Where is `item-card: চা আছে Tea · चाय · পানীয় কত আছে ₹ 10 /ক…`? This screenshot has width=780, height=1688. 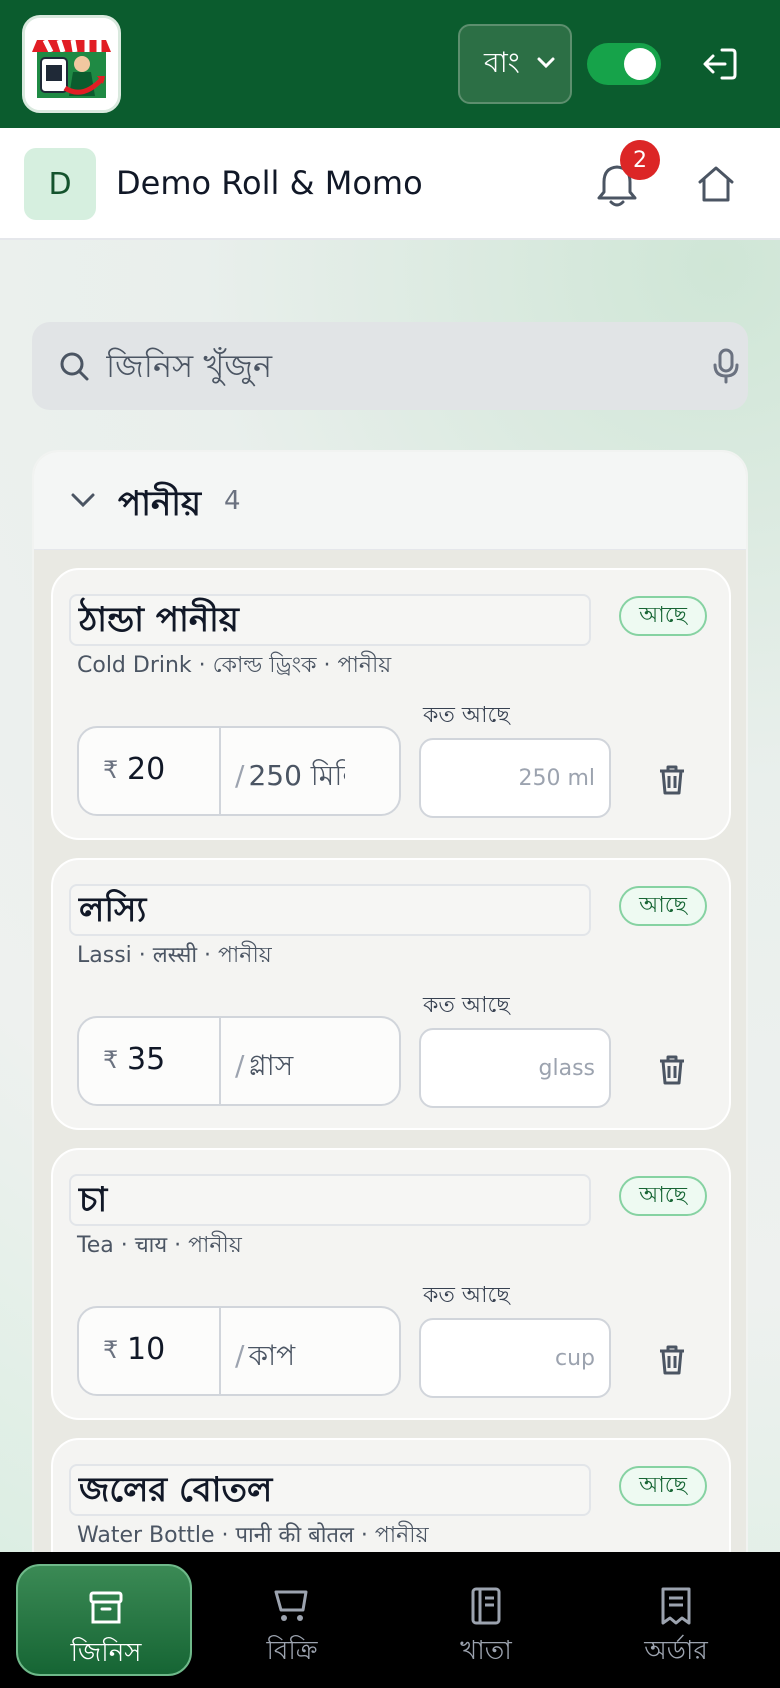 item-card: চা আছে Tea · चाय · পানীয় কত আছে ₹ 10 /ক… is located at coordinates (391, 1284).